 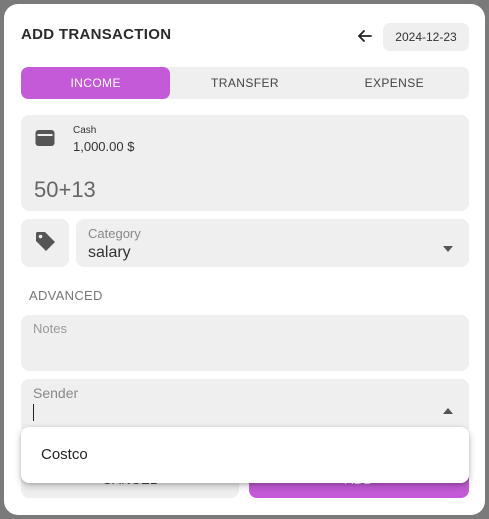 What do you see at coordinates (104, 146) in the screenshot?
I see `account-balance: 1,000.00 $` at bounding box center [104, 146].